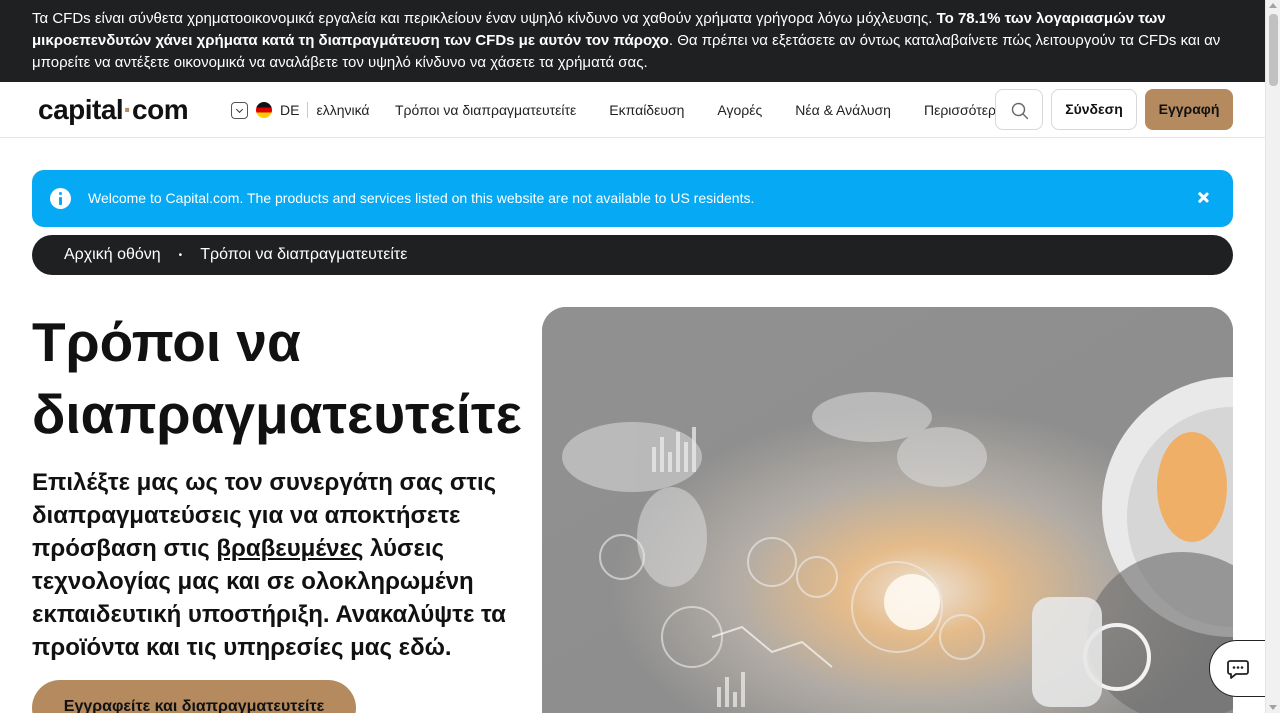  Describe the element at coordinates (277, 378) in the screenshot. I see `page-title: Τρόποι να διαπραγματευτείτε` at that location.